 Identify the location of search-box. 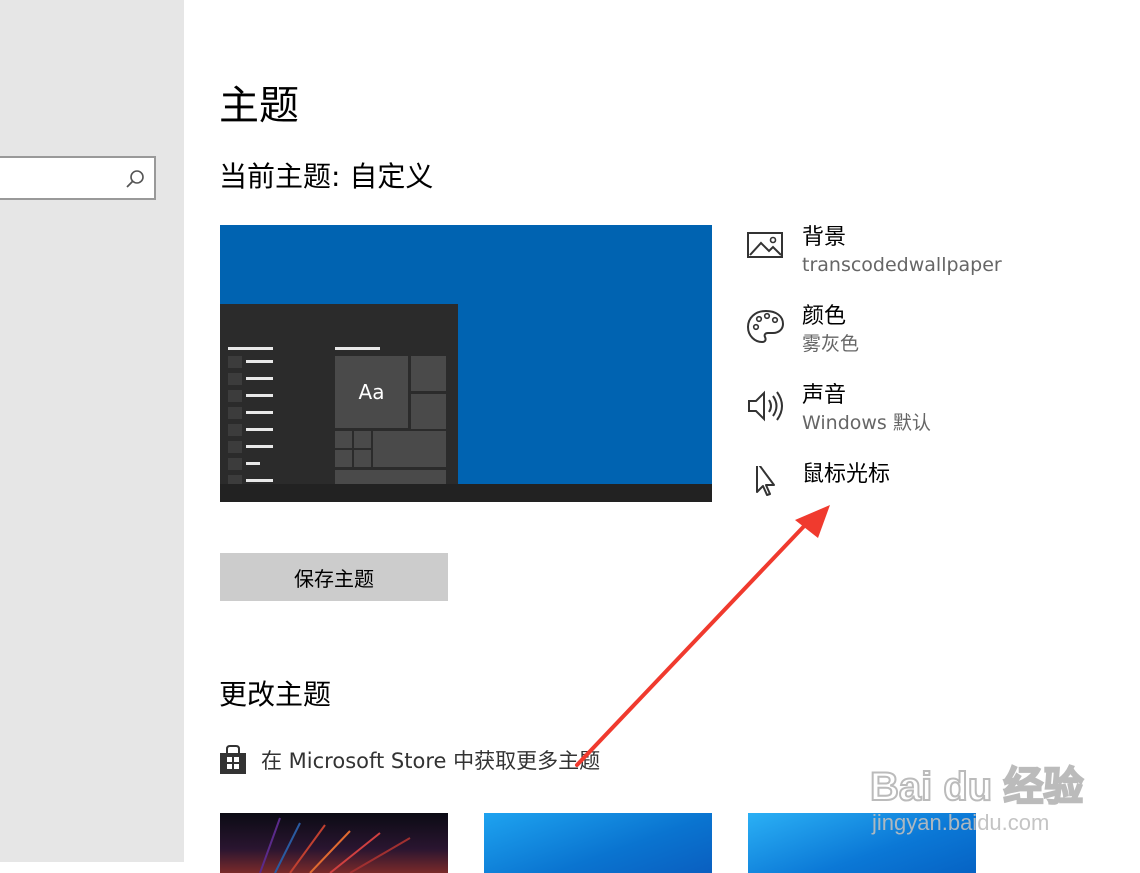
(78, 178).